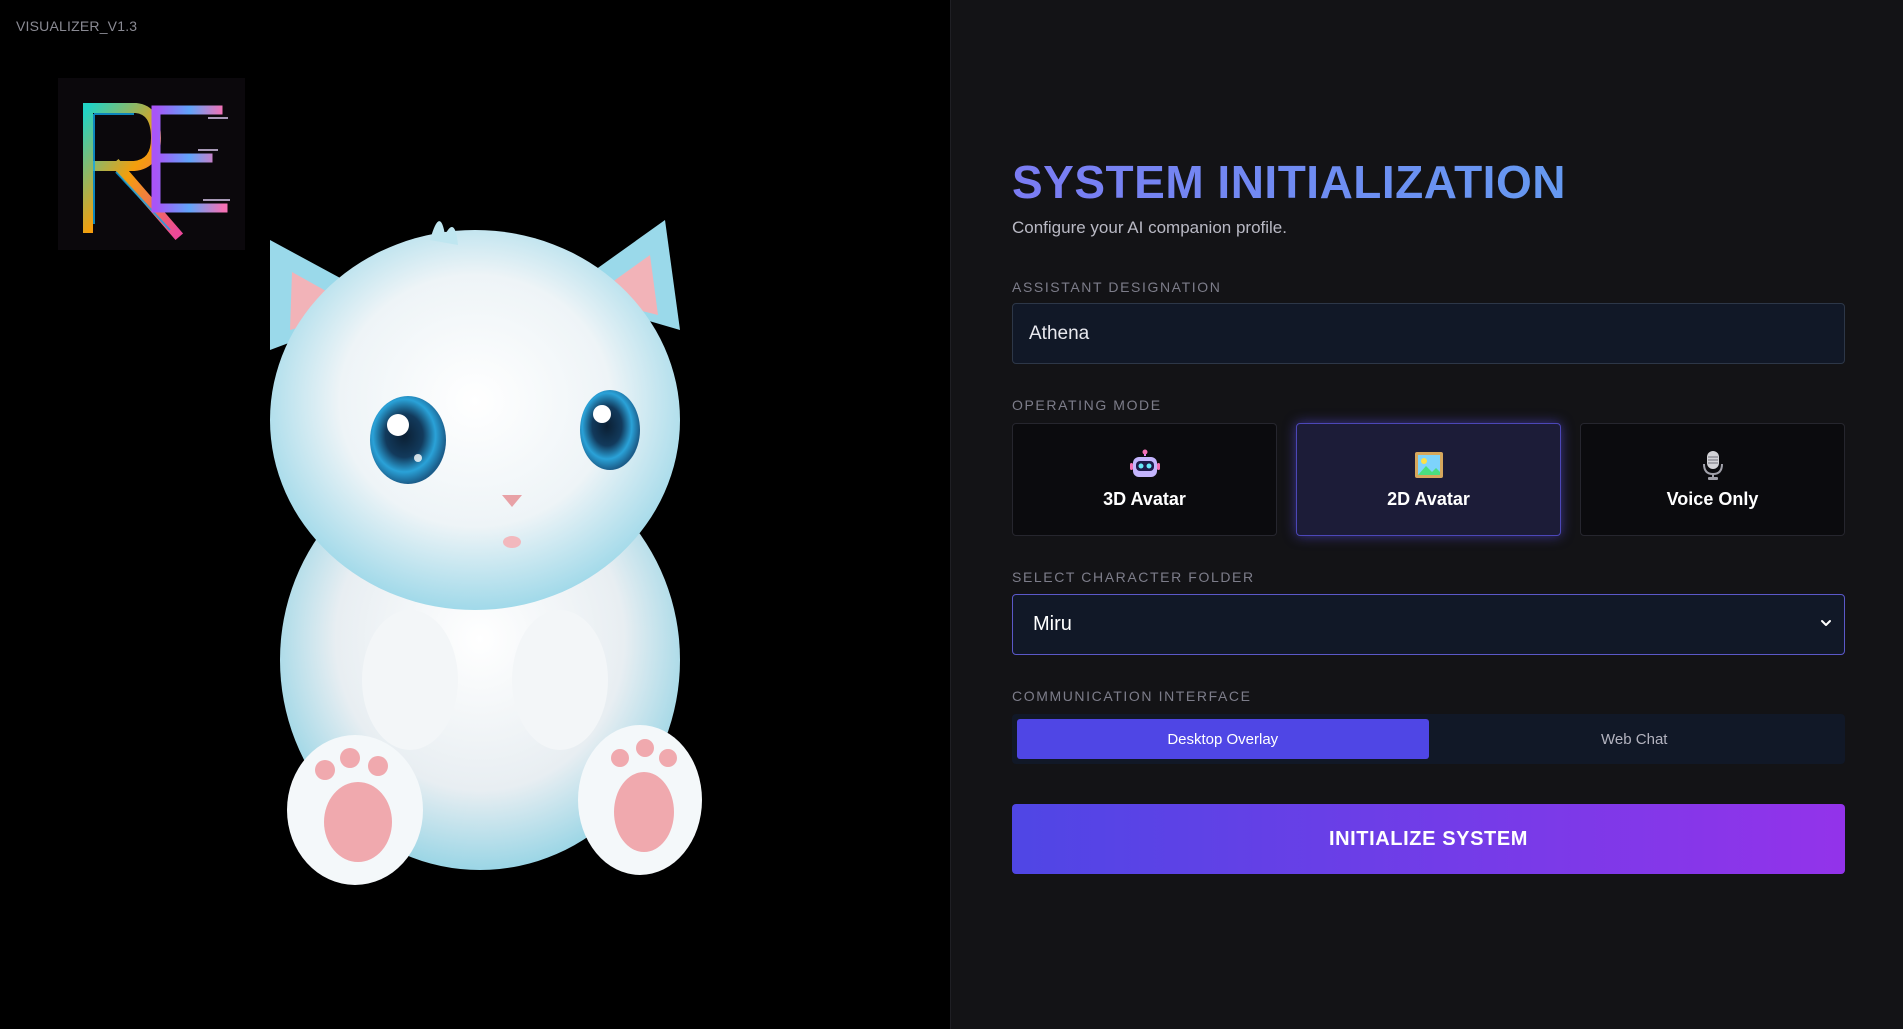 The image size is (1903, 1029). I want to click on re-glitch-logo-icon: RE, so click(151, 164).